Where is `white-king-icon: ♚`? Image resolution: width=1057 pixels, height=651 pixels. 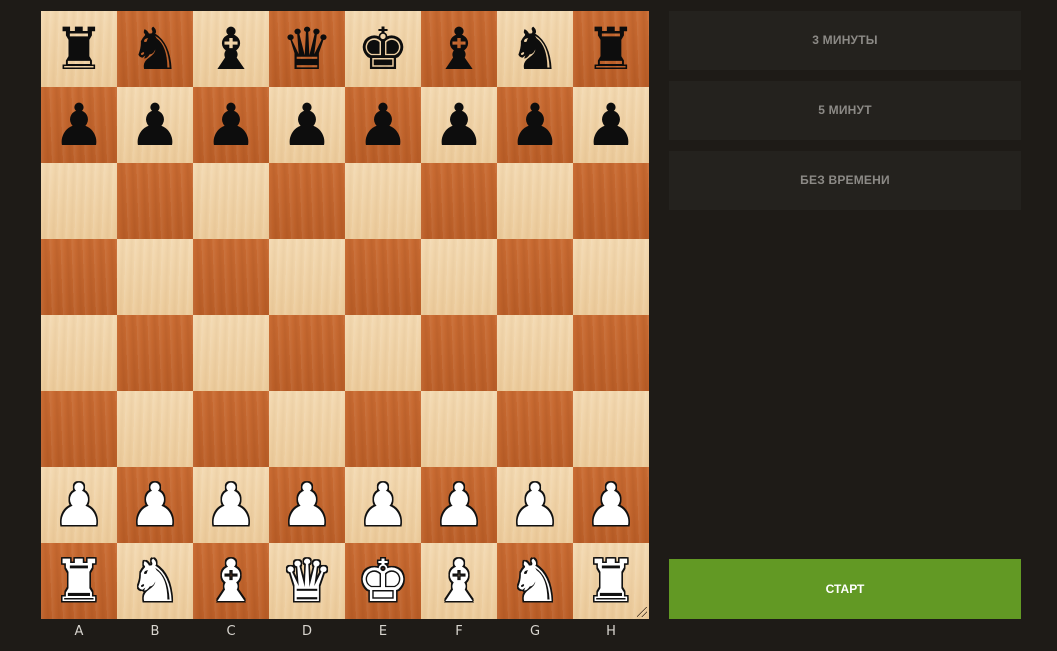
white-king-icon: ♚ is located at coordinates (383, 581).